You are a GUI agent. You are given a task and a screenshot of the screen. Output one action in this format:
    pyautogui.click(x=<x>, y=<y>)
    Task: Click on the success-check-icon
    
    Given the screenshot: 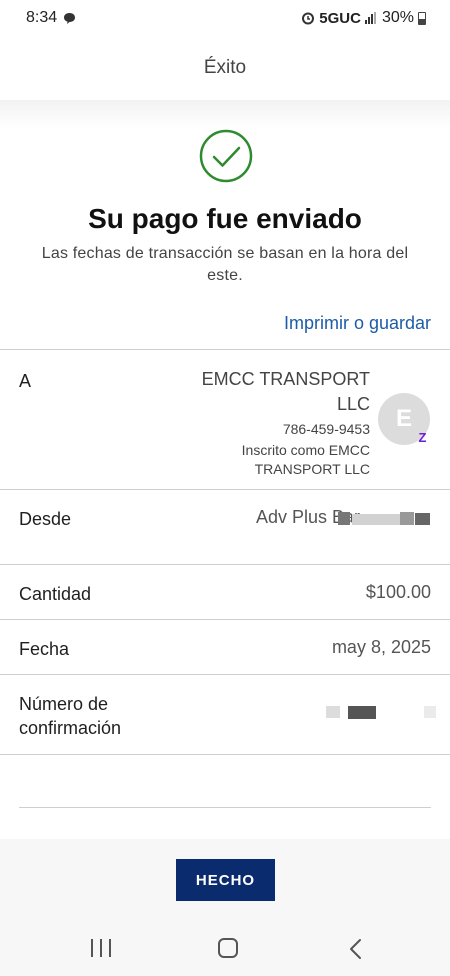 What is the action you would take?
    pyautogui.click(x=226, y=156)
    